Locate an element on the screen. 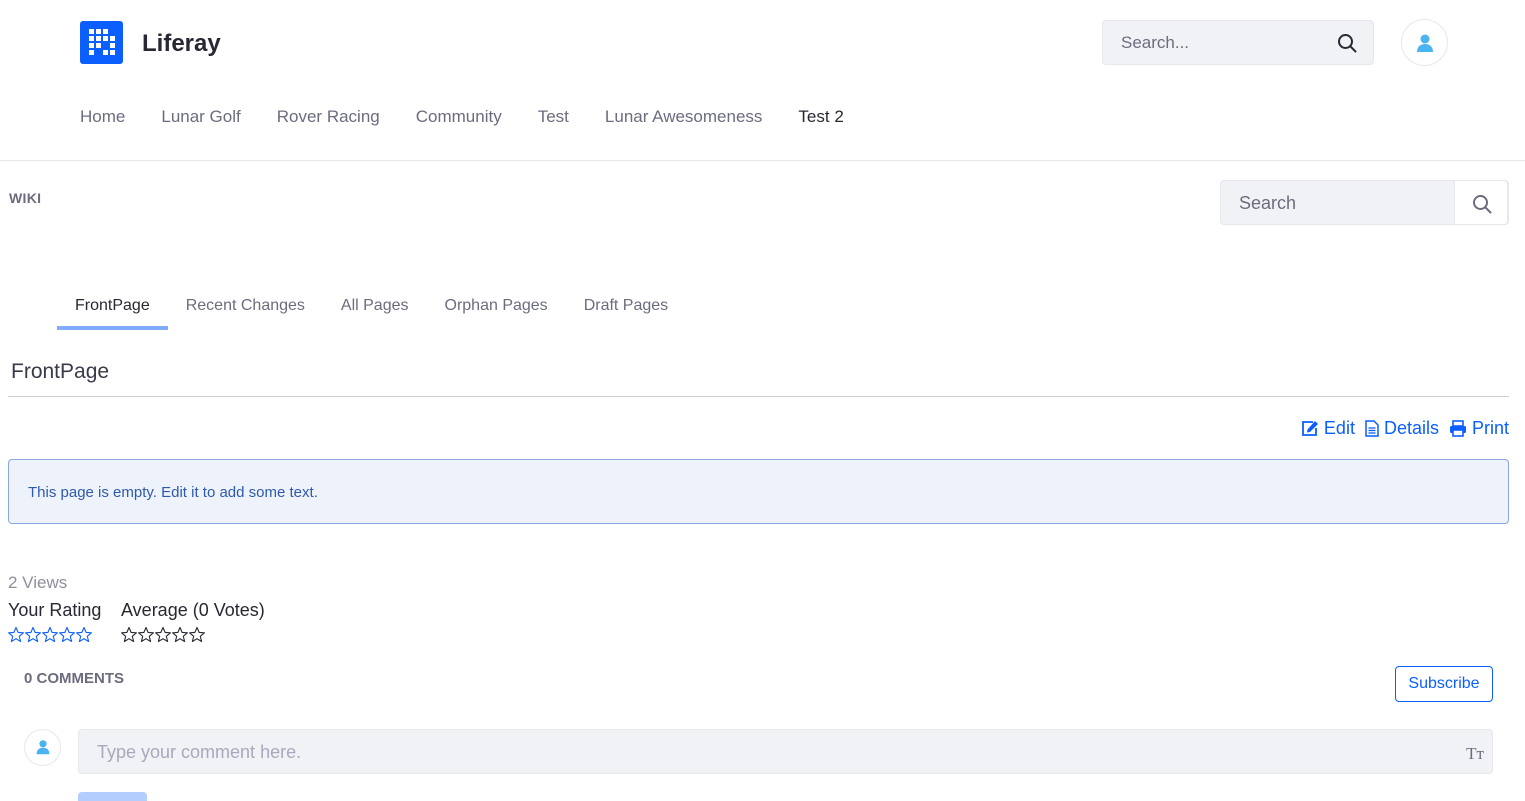 Image resolution: width=1525 pixels, height=801 pixels. text-format-icon: Tт is located at coordinates (1475, 754).